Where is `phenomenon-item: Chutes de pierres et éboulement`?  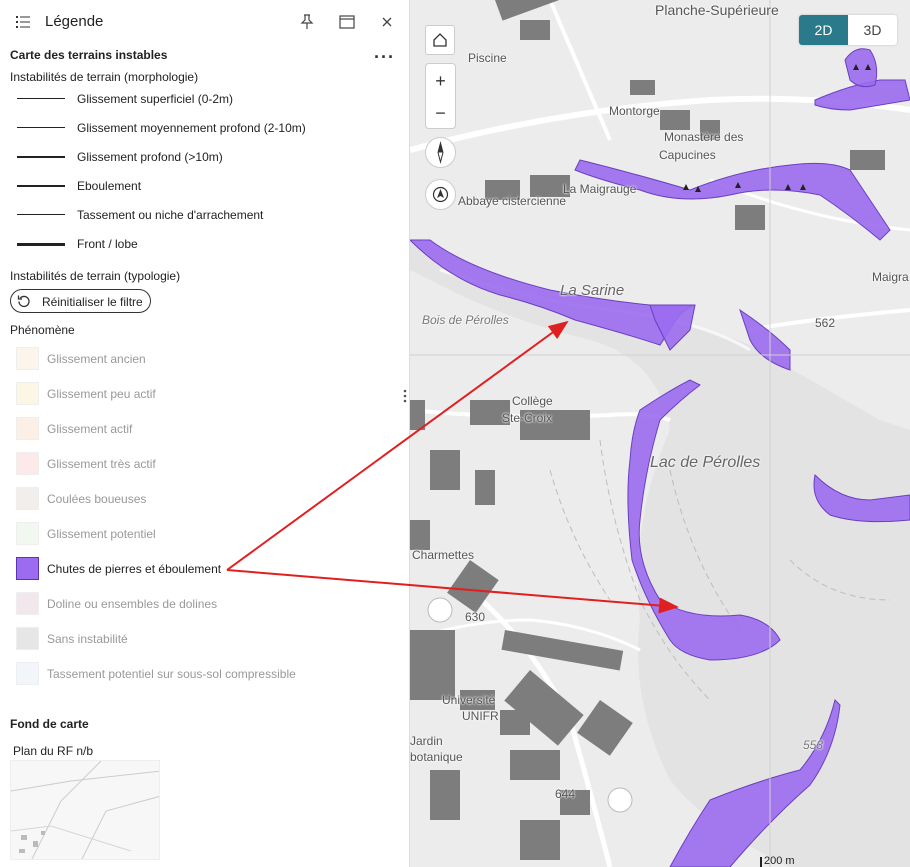
phenomenon-item: Chutes de pierres et éboulement is located at coordinates (200, 569).